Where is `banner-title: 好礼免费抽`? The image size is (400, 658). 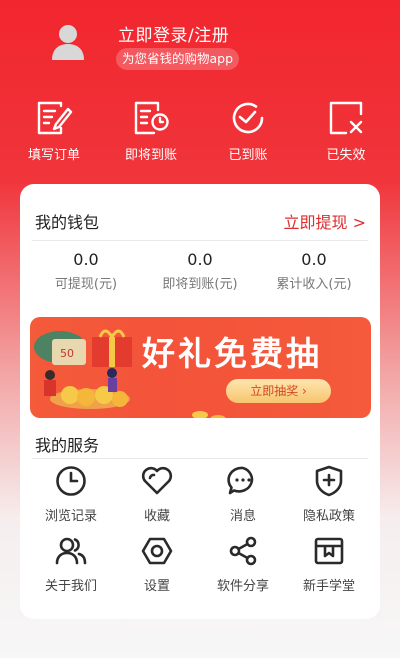
banner-title: 好礼免费抽 is located at coordinates (232, 353).